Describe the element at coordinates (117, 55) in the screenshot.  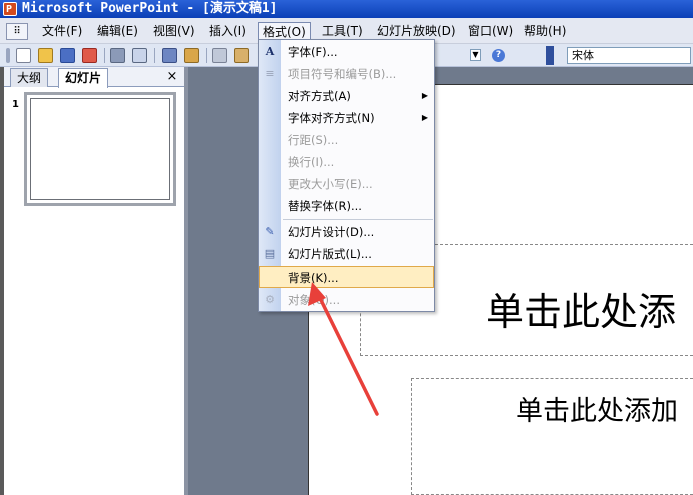
I see `print-icon` at that location.